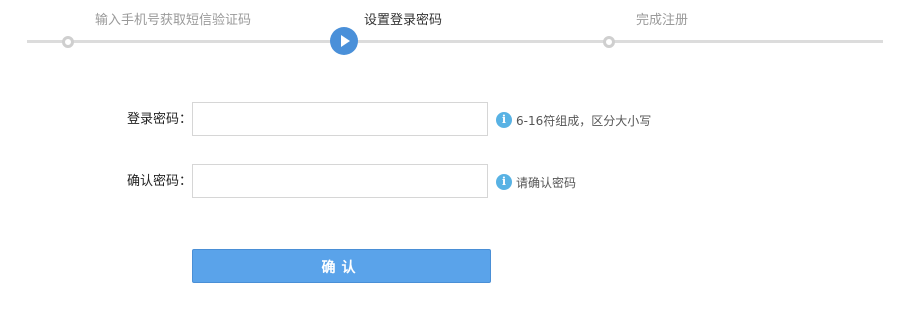  I want to click on confirm-button: 确认, so click(341, 266).